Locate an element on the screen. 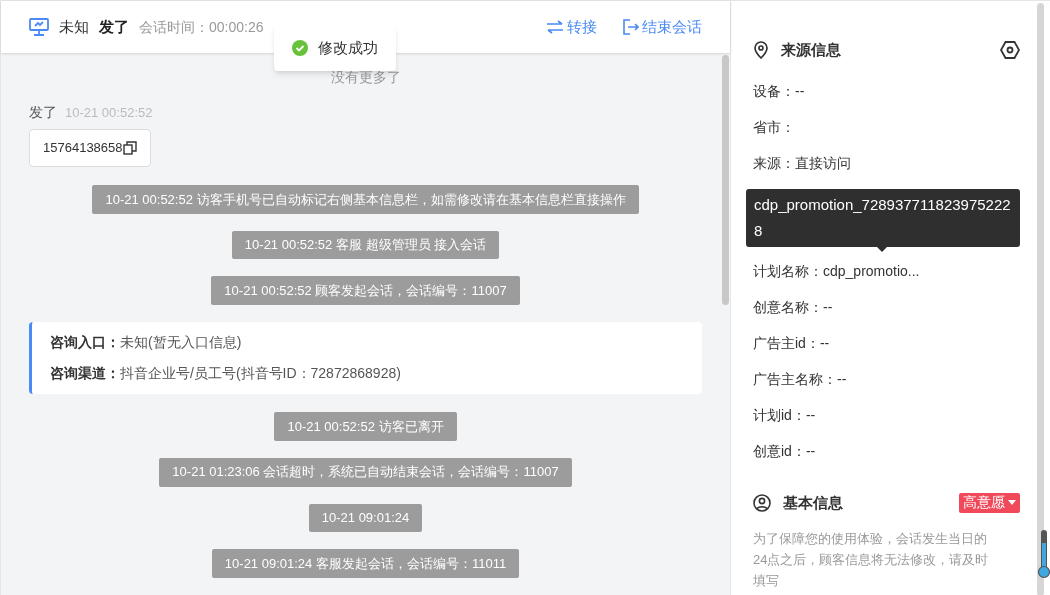  user-icon is located at coordinates (762, 502).